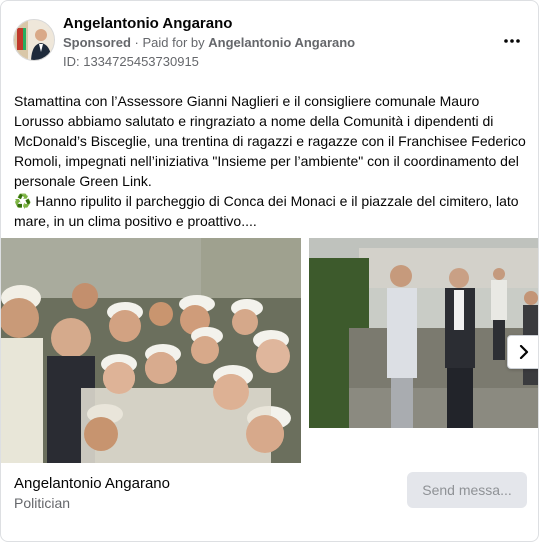  I want to click on more-options-button, so click(512, 41).